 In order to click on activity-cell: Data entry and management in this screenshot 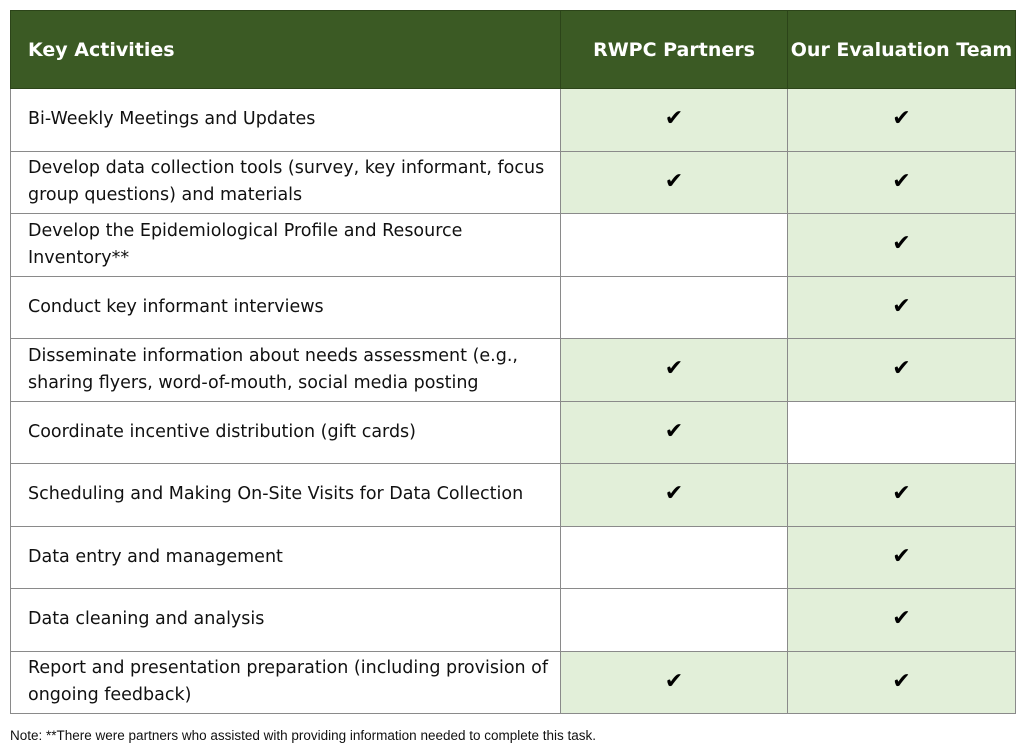, I will do `click(285, 557)`.